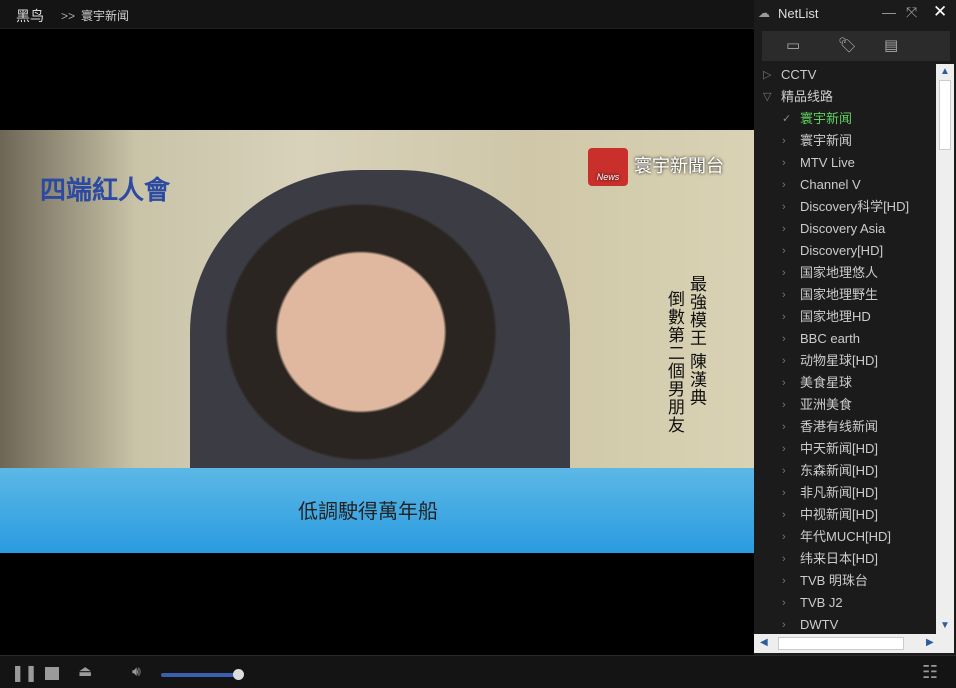 This screenshot has width=956, height=688. I want to click on tree-item-label: Discovery Asia, so click(843, 228).